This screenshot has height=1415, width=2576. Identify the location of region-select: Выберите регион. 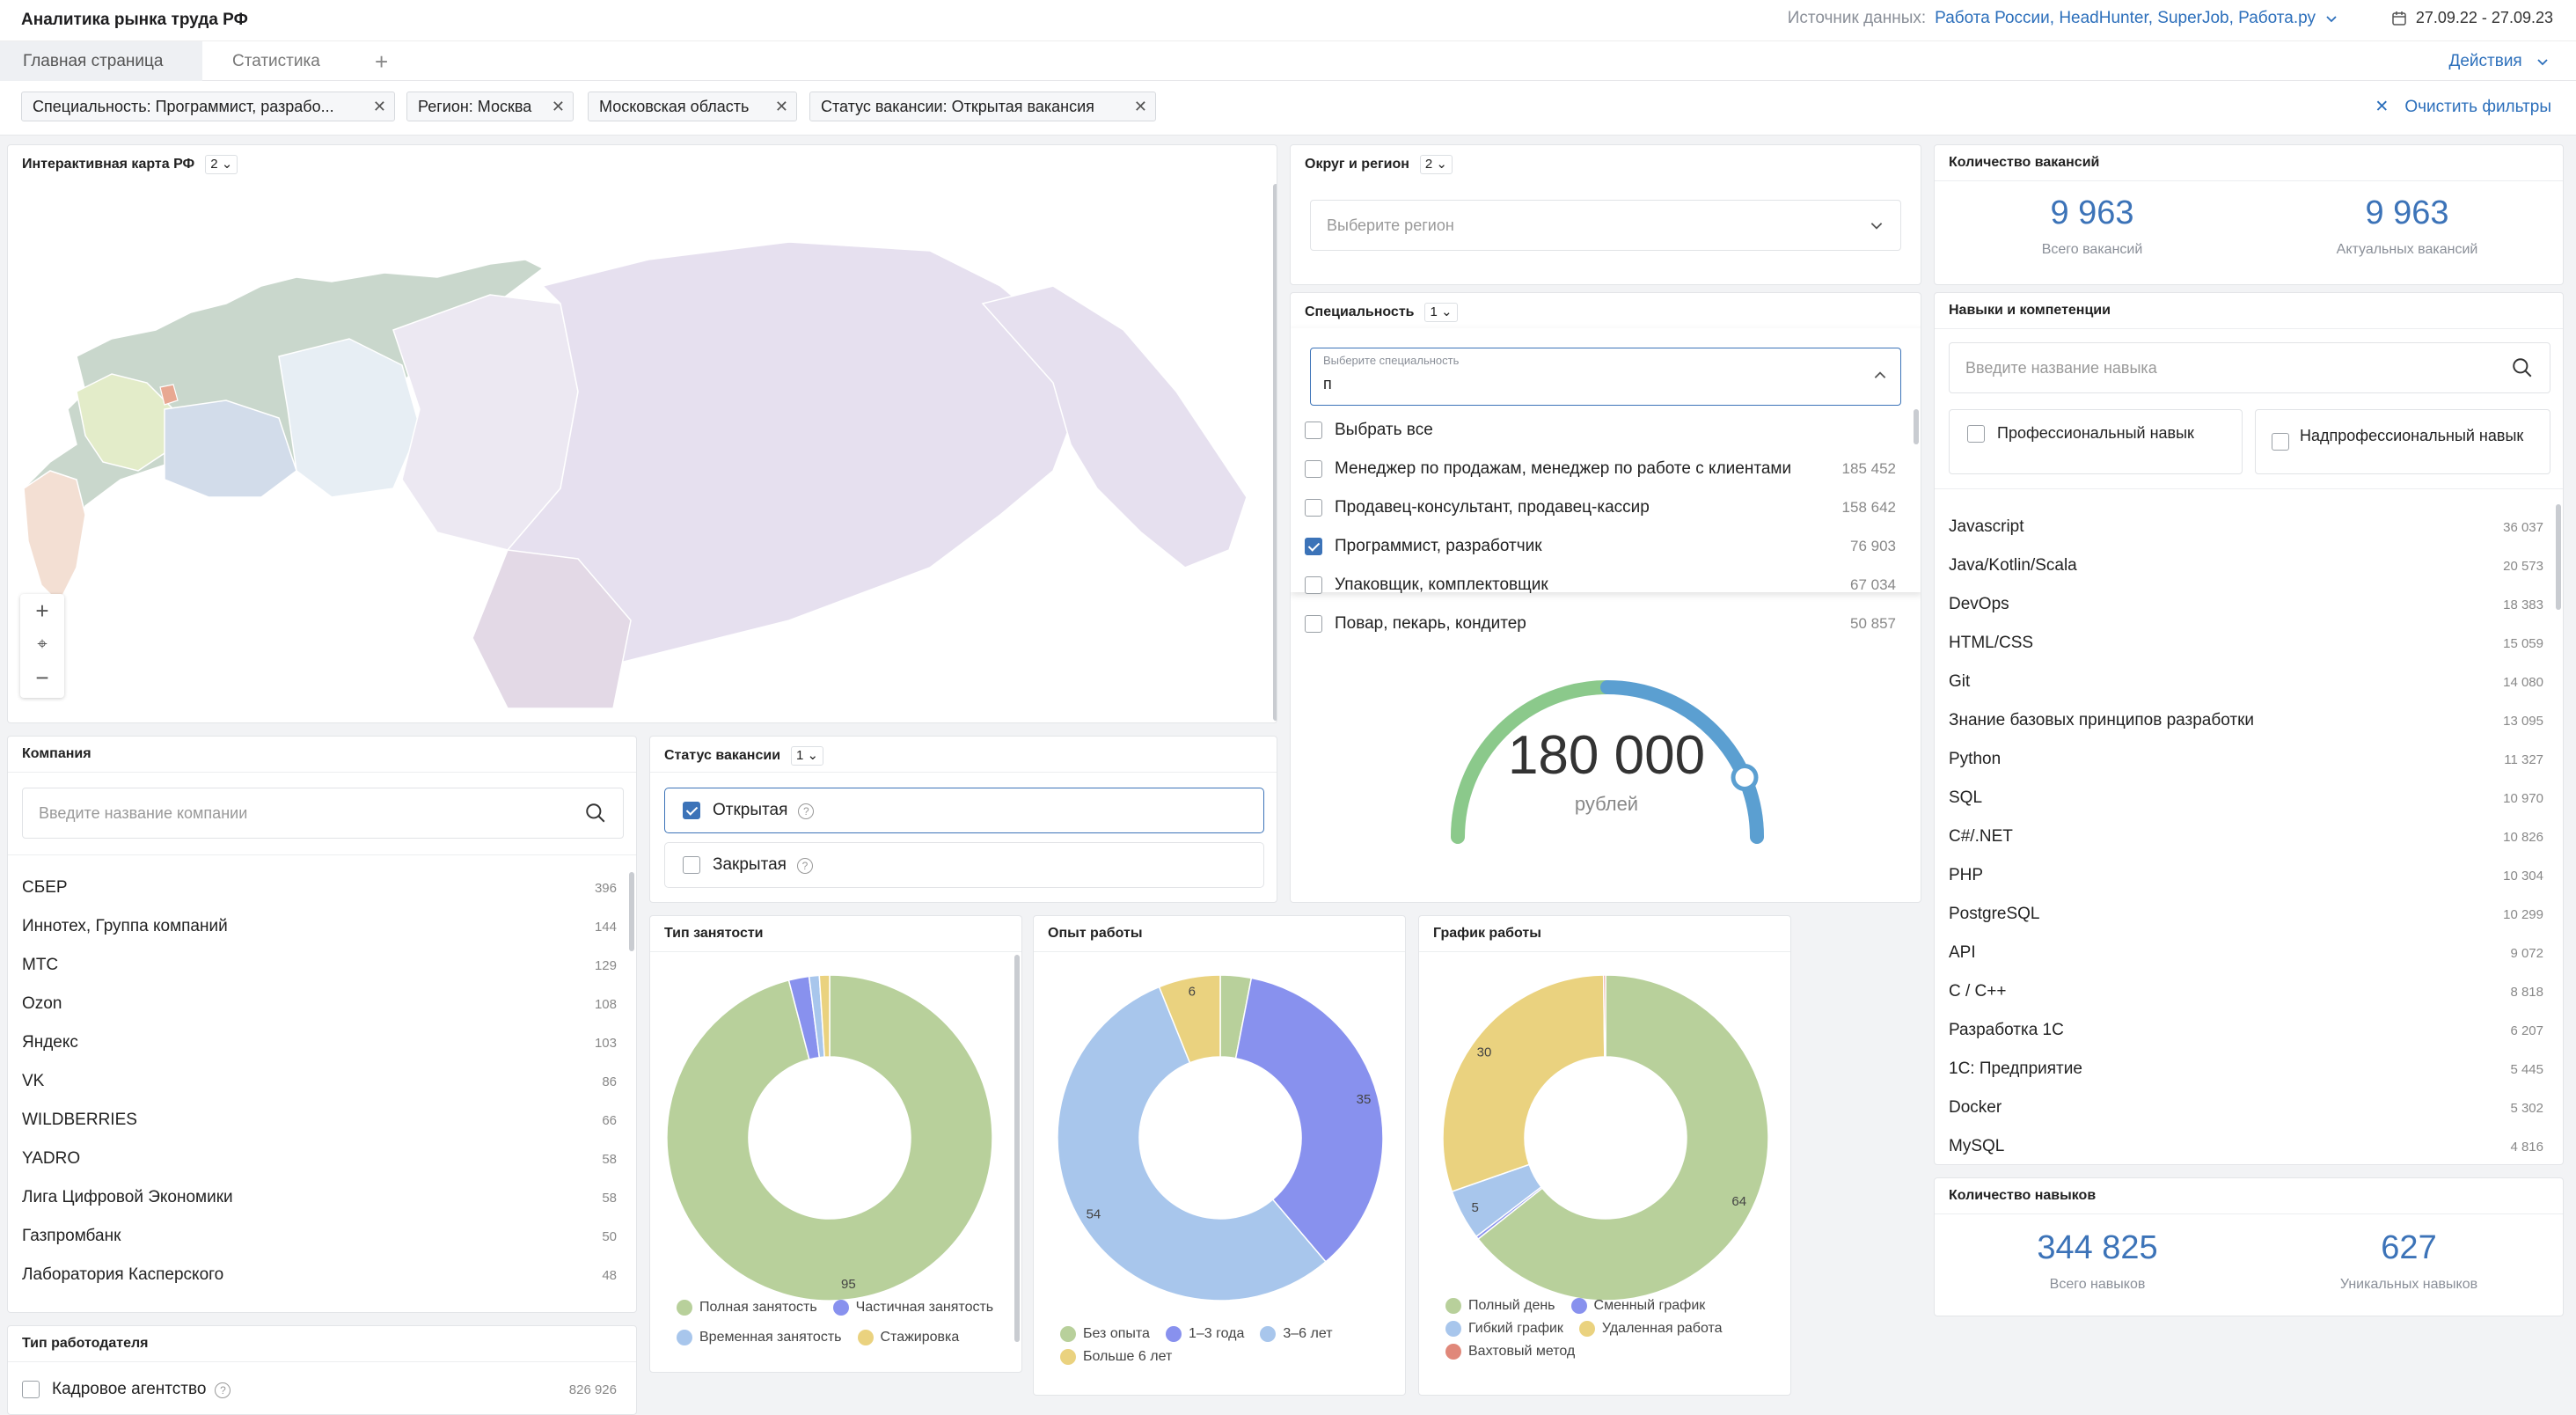
(1605, 225).